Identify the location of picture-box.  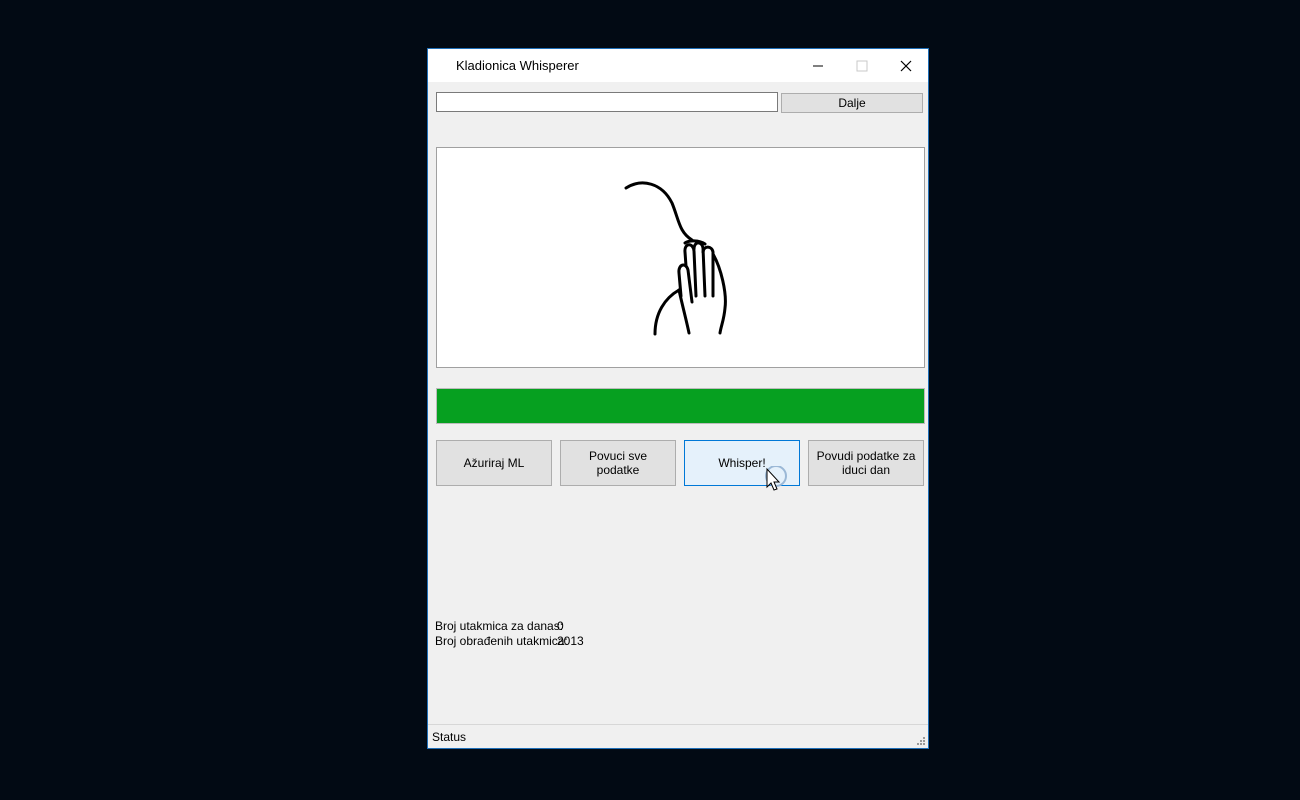
(680, 257).